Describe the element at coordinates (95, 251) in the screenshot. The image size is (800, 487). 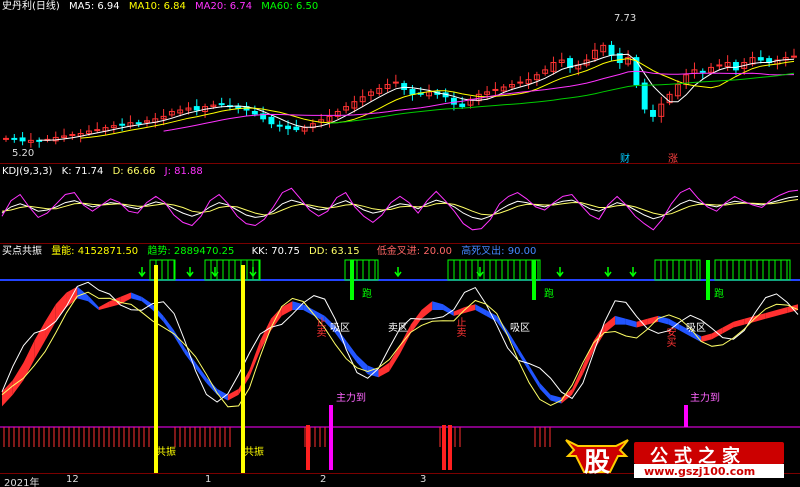
I see `ind-volume: 量能: 4152871.50` at that location.